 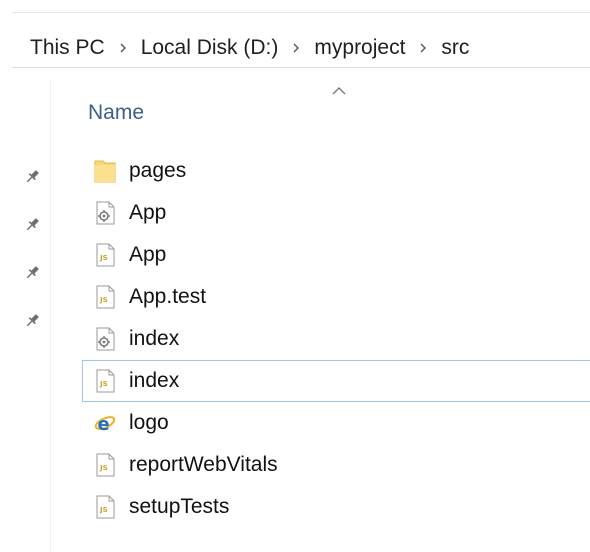 I want to click on folder-icon, so click(x=105, y=171).